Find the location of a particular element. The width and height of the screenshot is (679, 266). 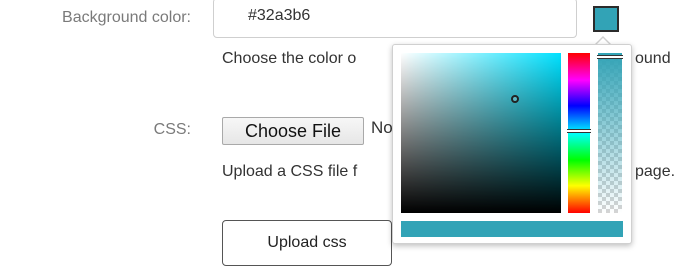

background-color-label: Background color: is located at coordinates (126, 17).